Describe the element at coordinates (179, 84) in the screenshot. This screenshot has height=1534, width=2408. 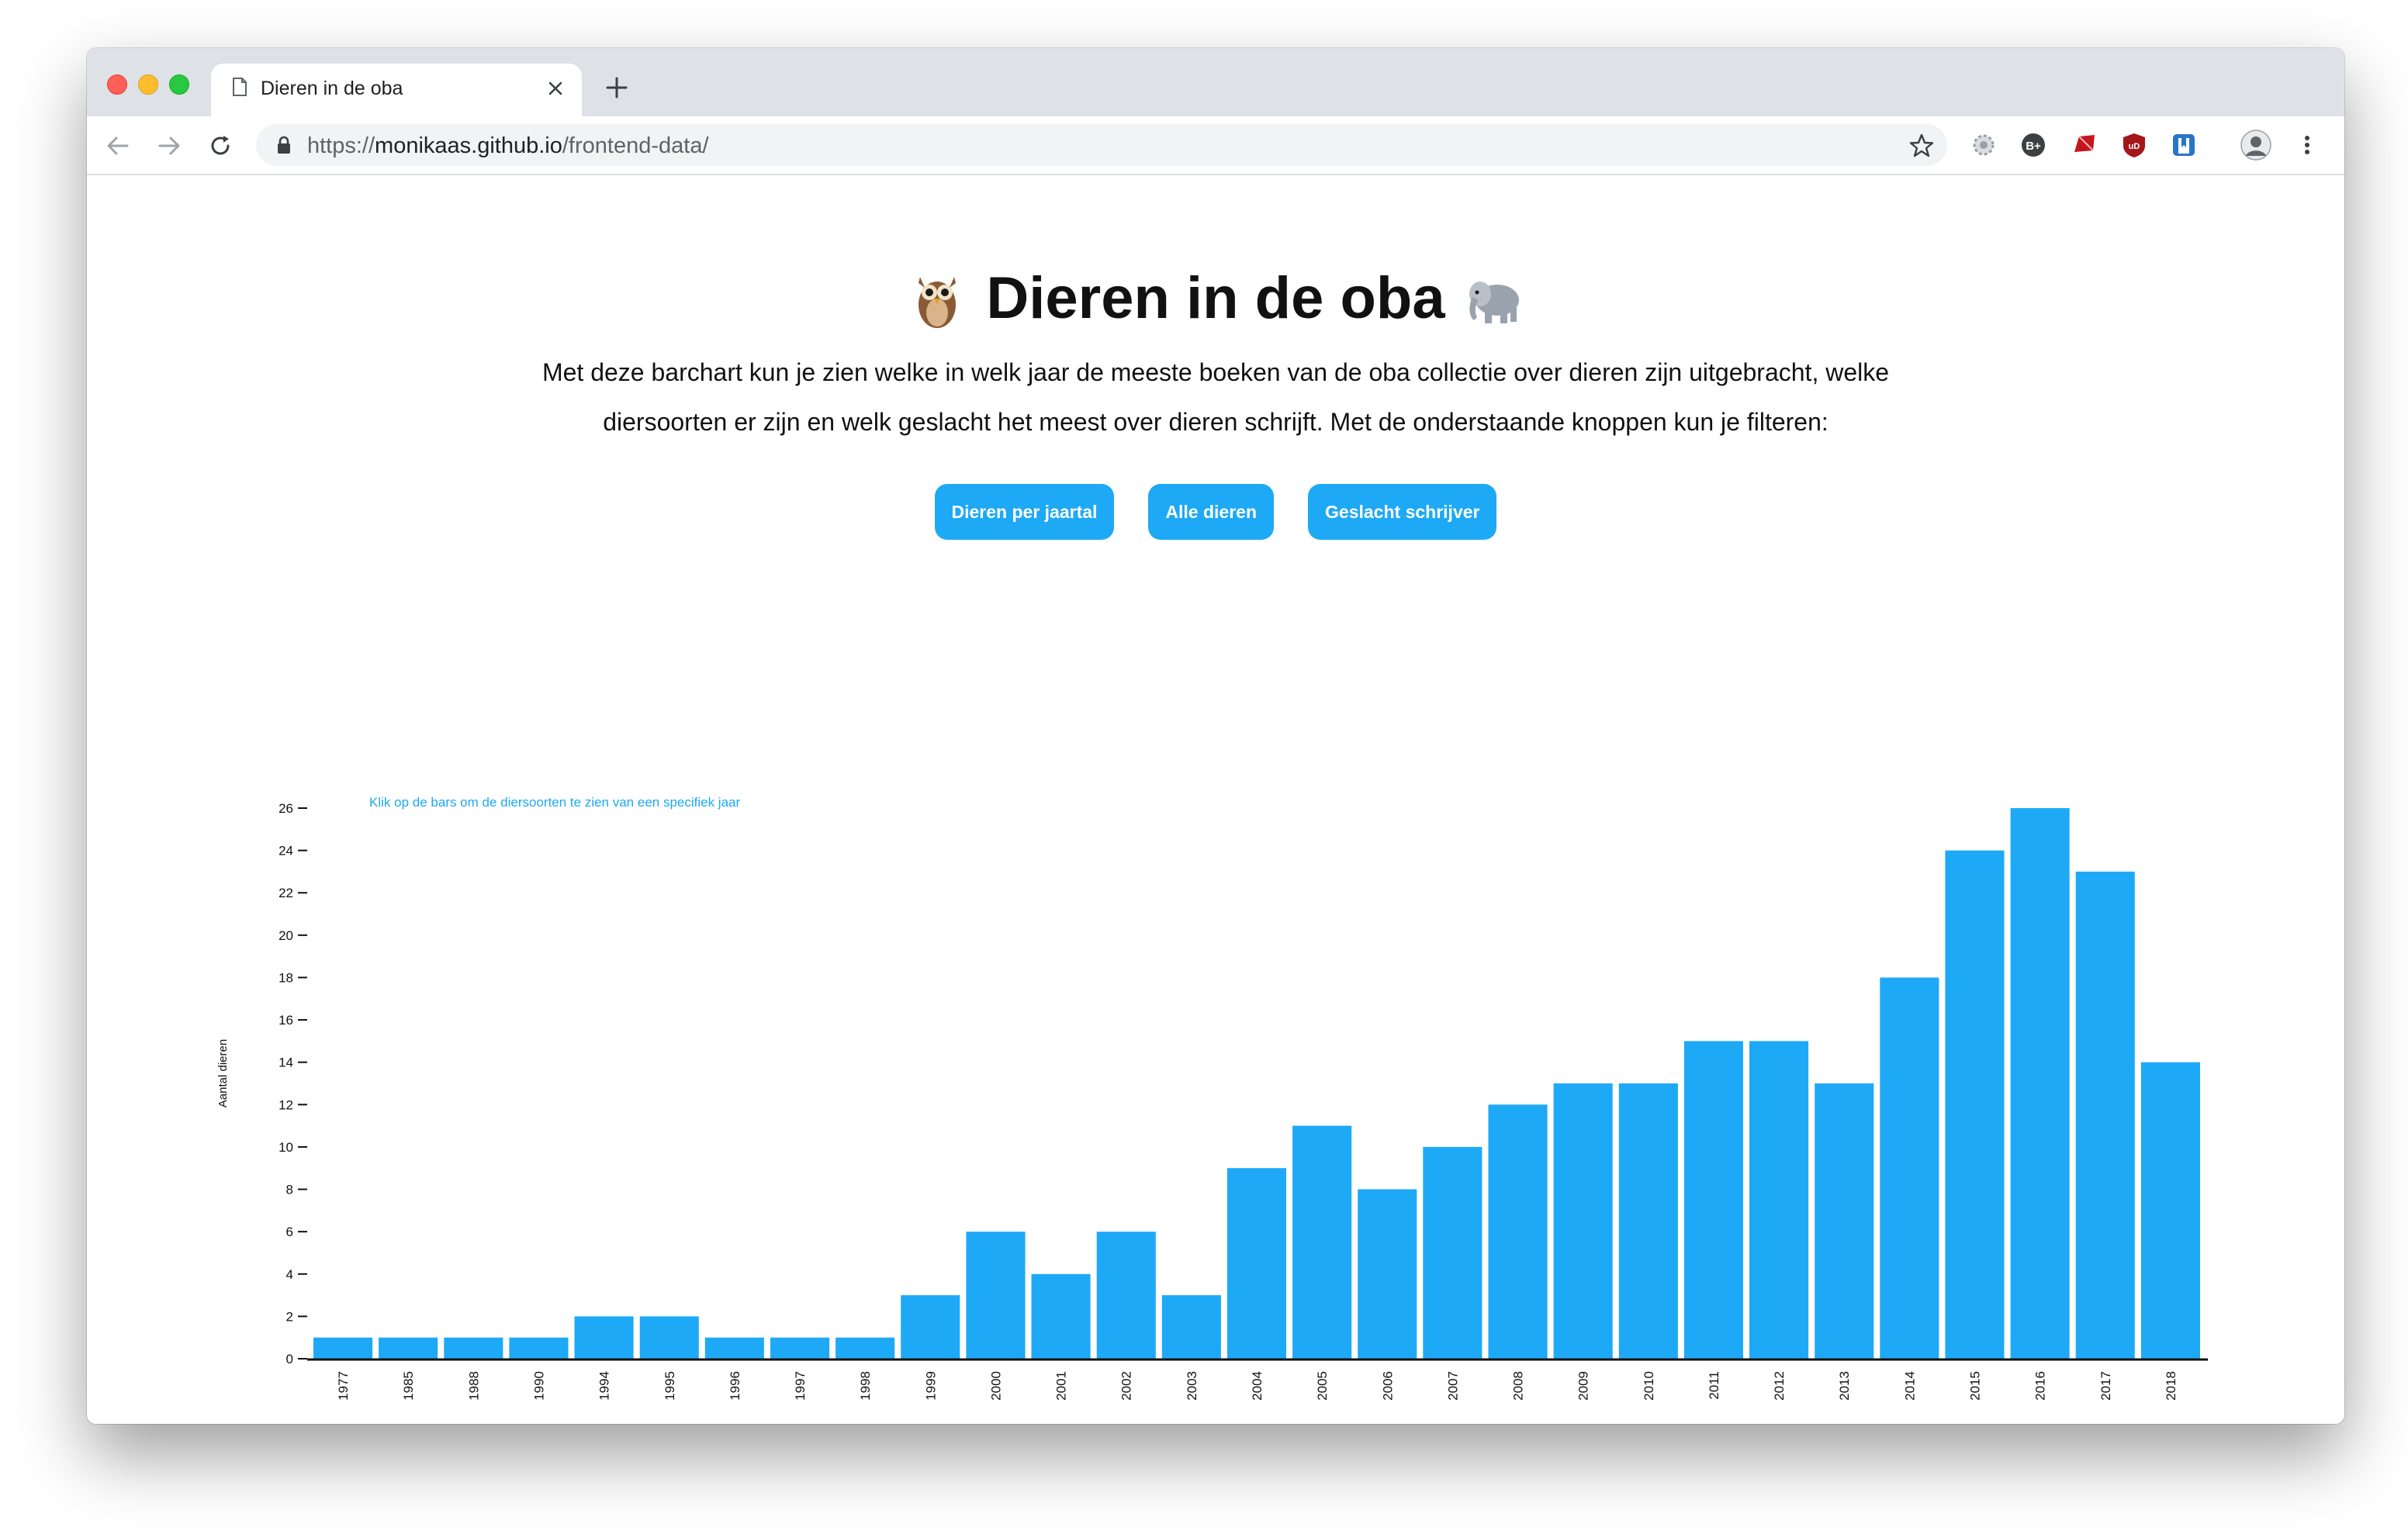
I see `zoom-window-button` at that location.